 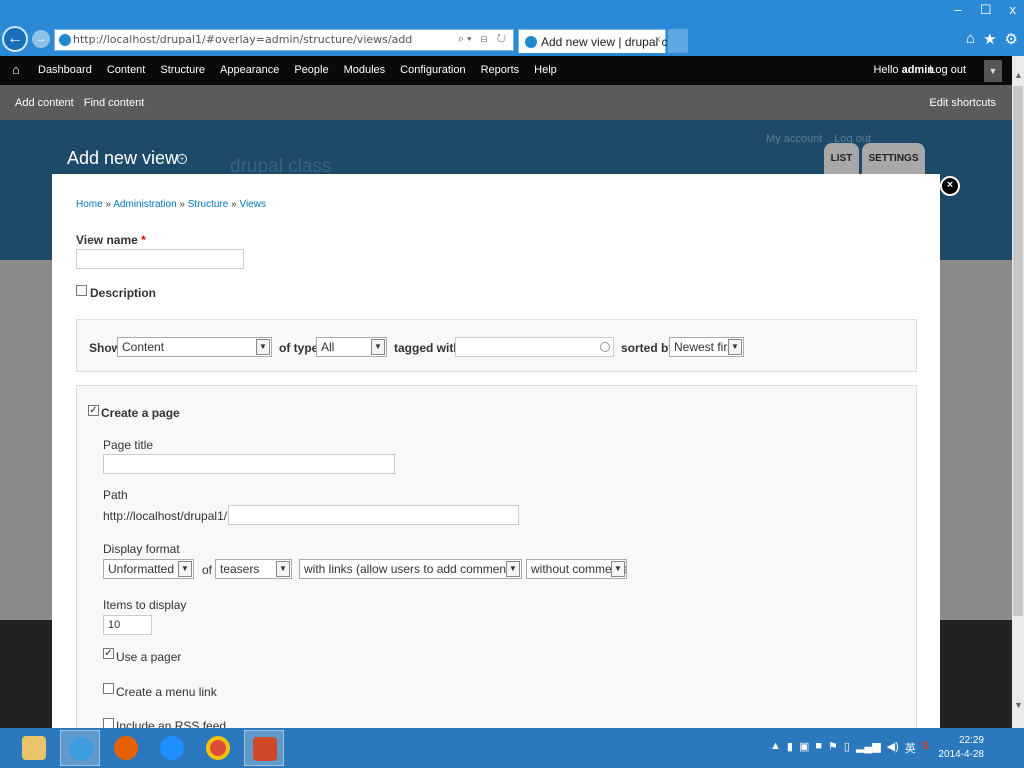 I want to click on toolbar-item-appearance: Appearance, so click(x=249, y=70).